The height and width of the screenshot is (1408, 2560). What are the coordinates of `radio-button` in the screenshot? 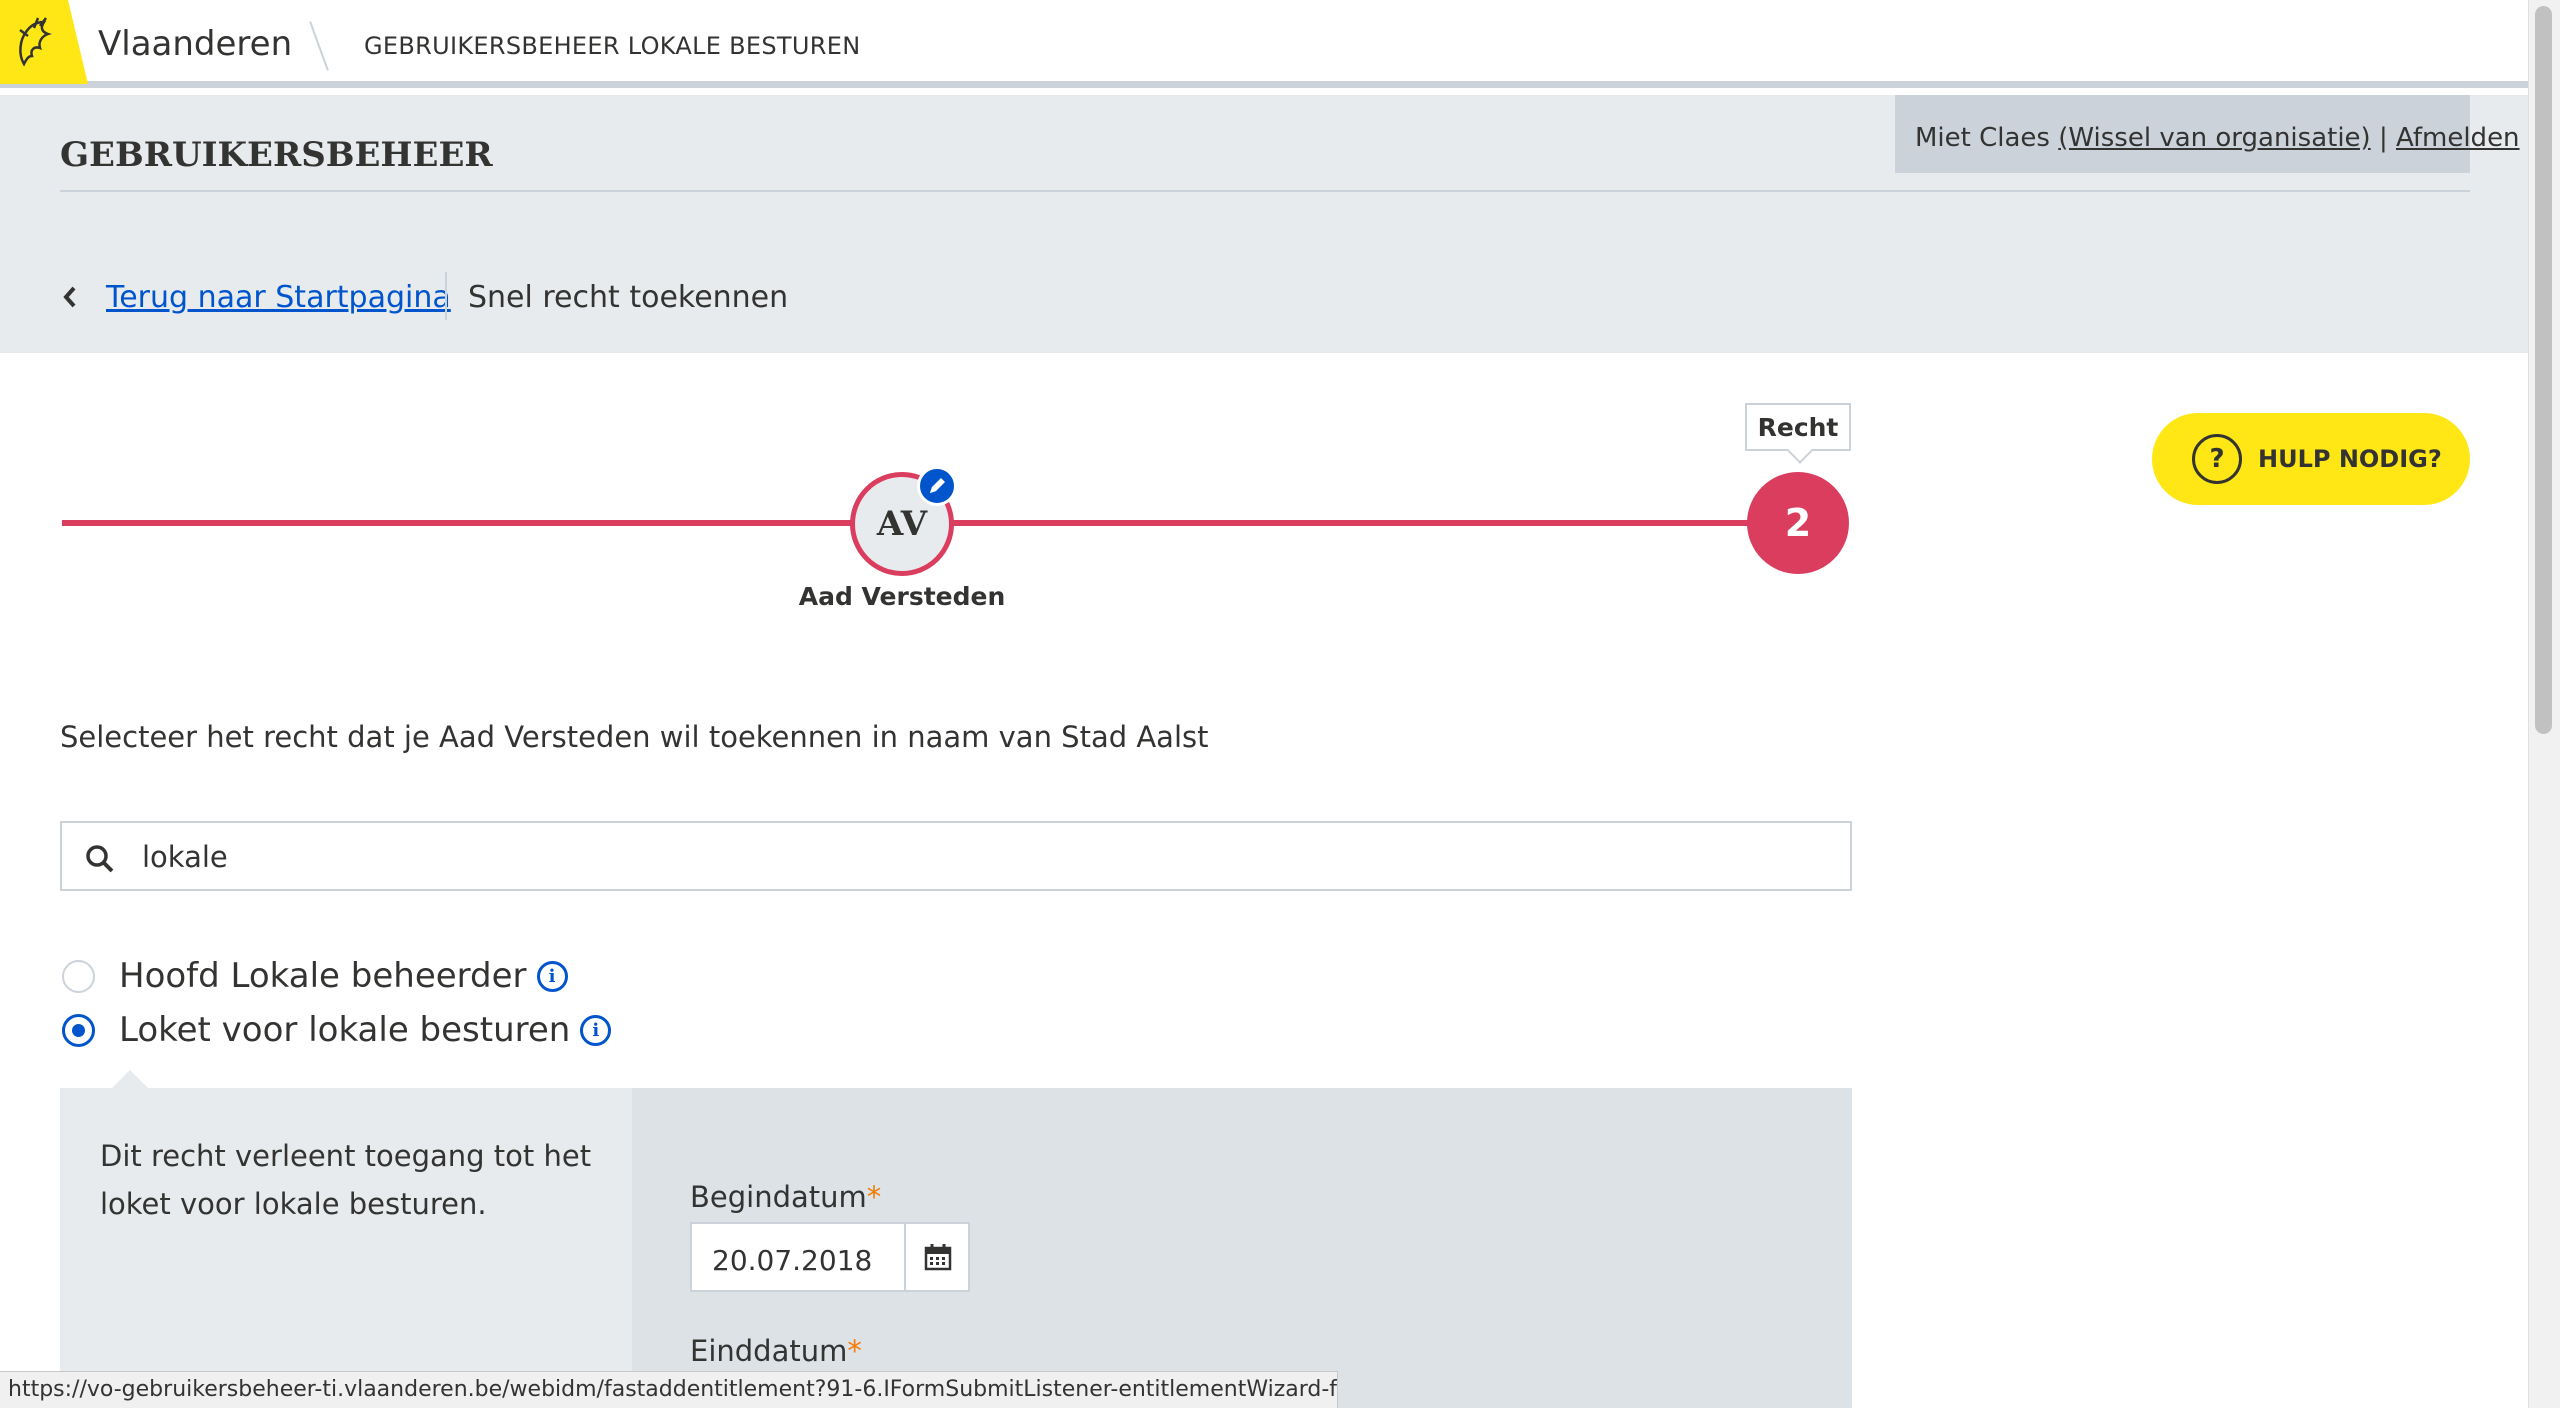 It's located at (78, 976).